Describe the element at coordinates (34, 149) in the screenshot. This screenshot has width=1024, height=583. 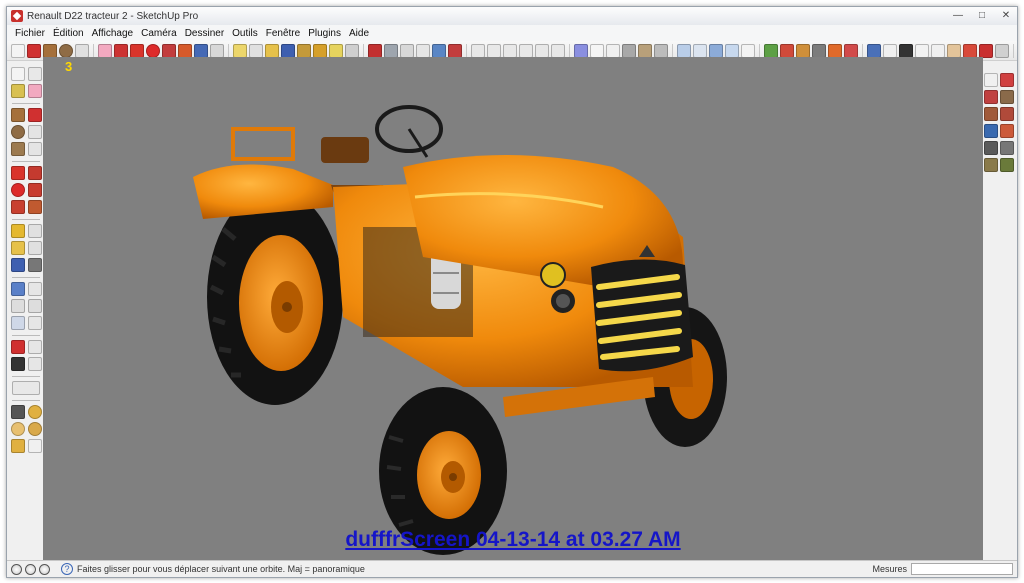
I see `freehand-icon` at that location.